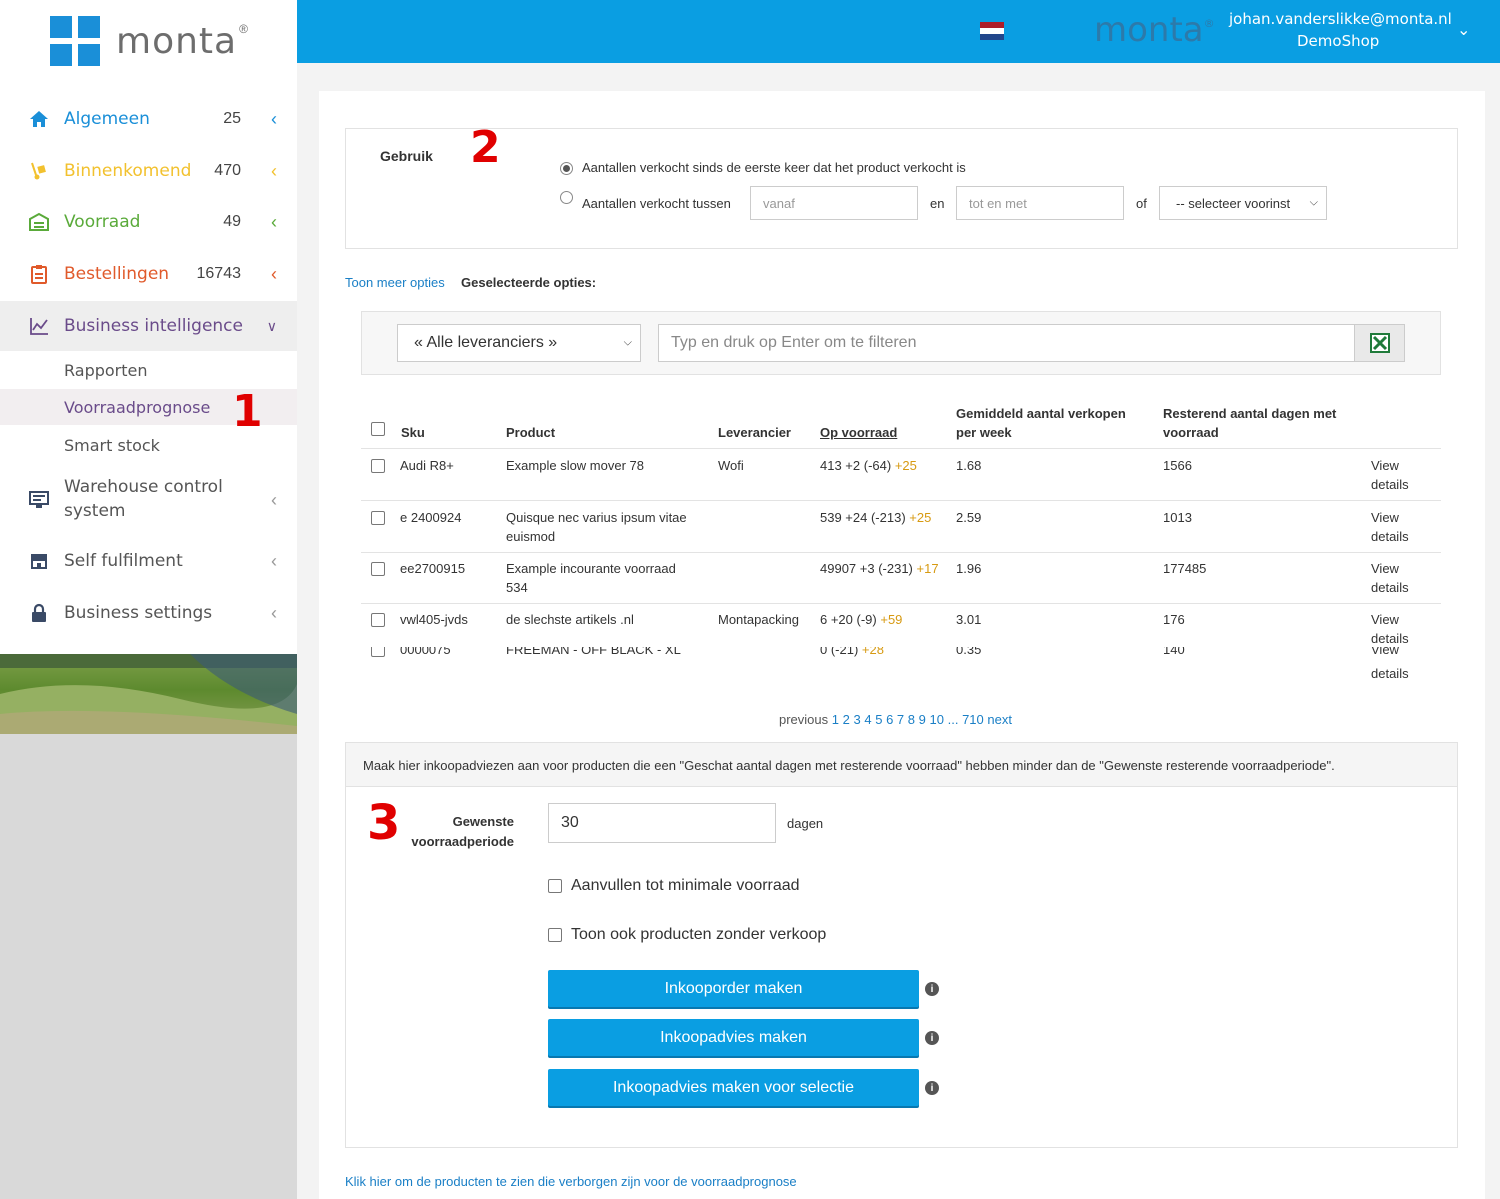 This screenshot has width=1500, height=1199. I want to click on column-header-days-remaining: Resterend aantal dagen met voorraad, so click(1249, 423).